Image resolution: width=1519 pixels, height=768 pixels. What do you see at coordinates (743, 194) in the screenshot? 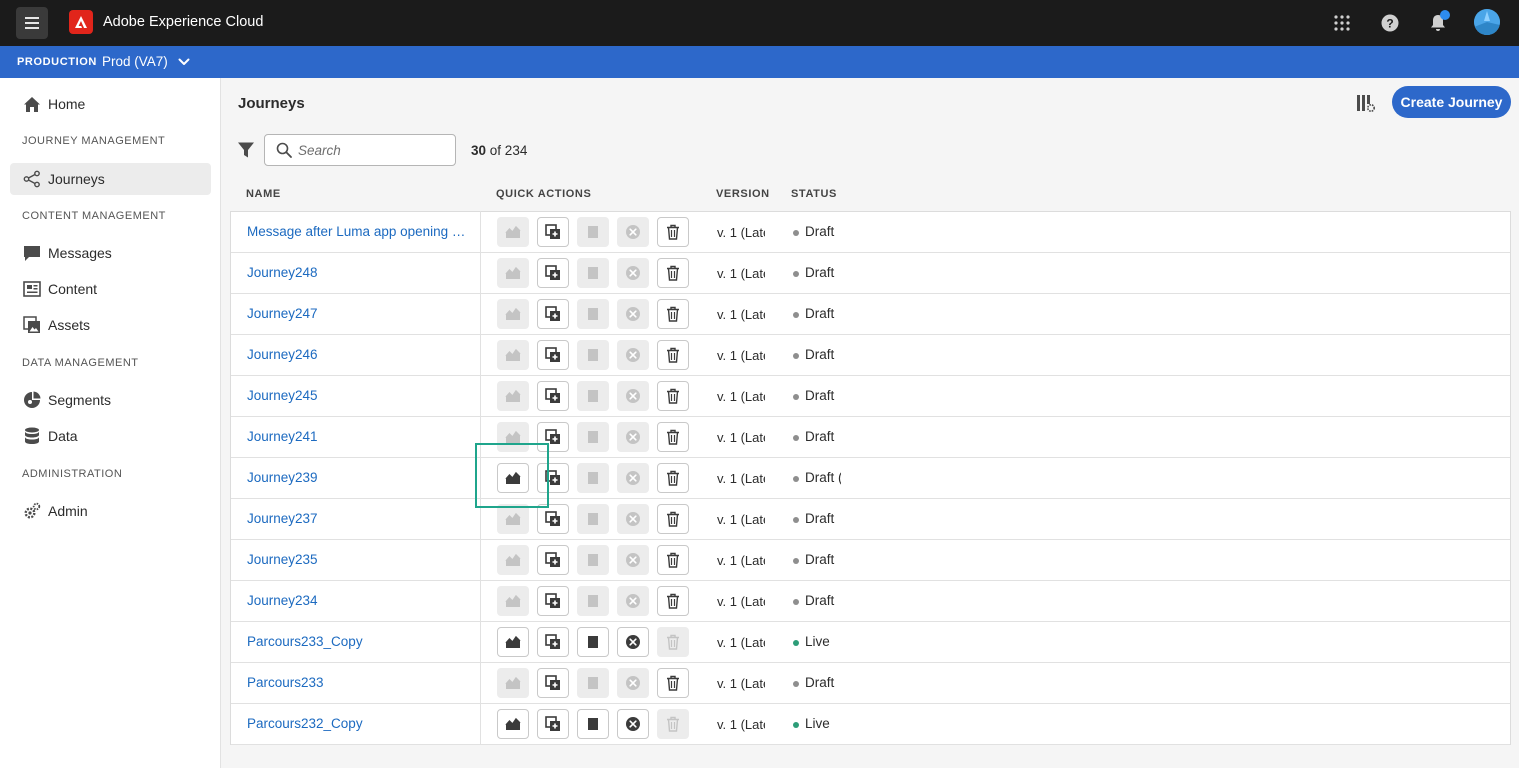
I see `column-header-version: VERSION` at bounding box center [743, 194].